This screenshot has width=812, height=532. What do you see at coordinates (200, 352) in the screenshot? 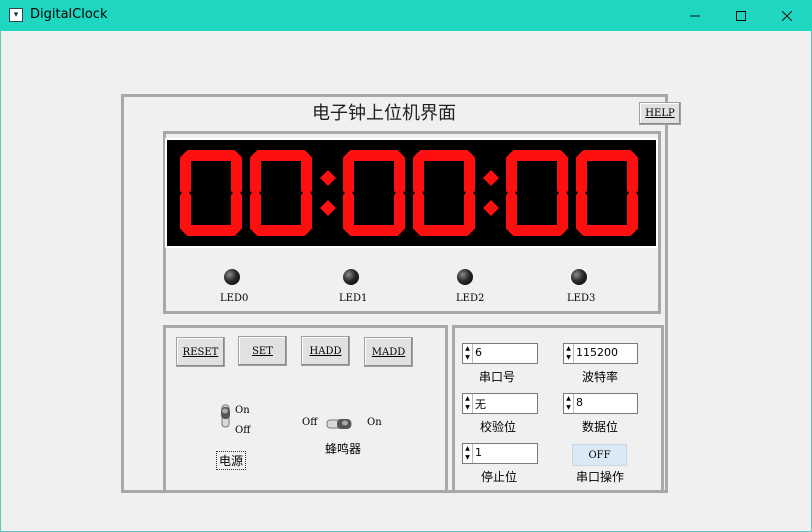
I see `reset-button: RESET` at bounding box center [200, 352].